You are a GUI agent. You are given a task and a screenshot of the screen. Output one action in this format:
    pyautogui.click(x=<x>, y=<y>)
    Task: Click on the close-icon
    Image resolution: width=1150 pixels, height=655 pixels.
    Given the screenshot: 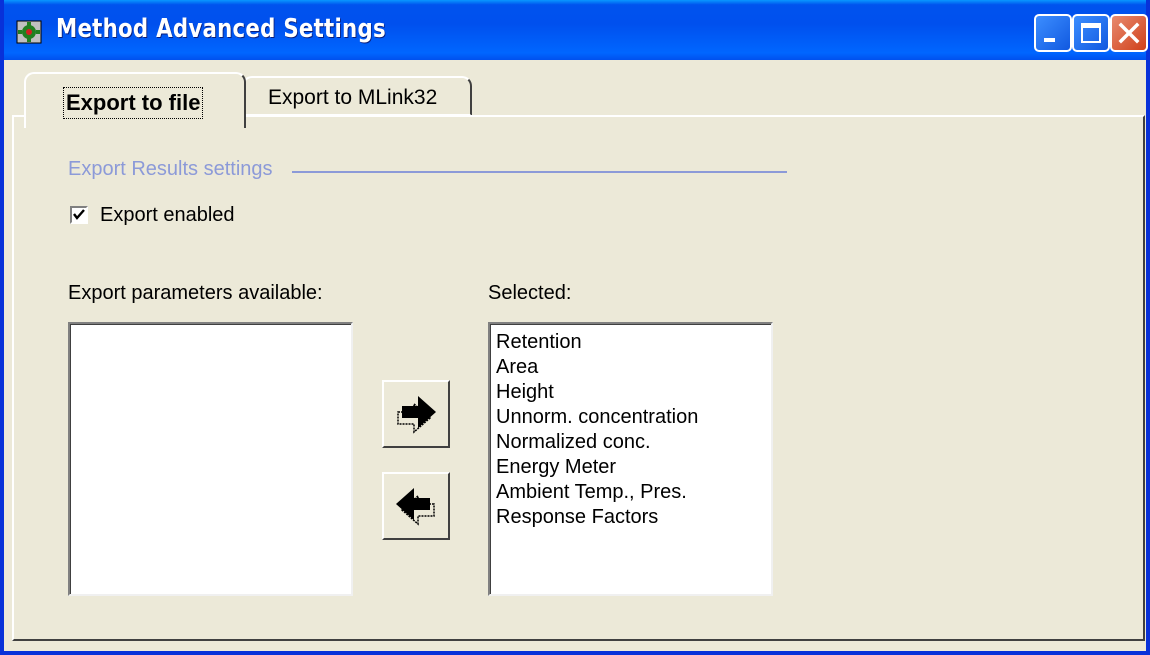 What is the action you would take?
    pyautogui.click(x=1129, y=33)
    